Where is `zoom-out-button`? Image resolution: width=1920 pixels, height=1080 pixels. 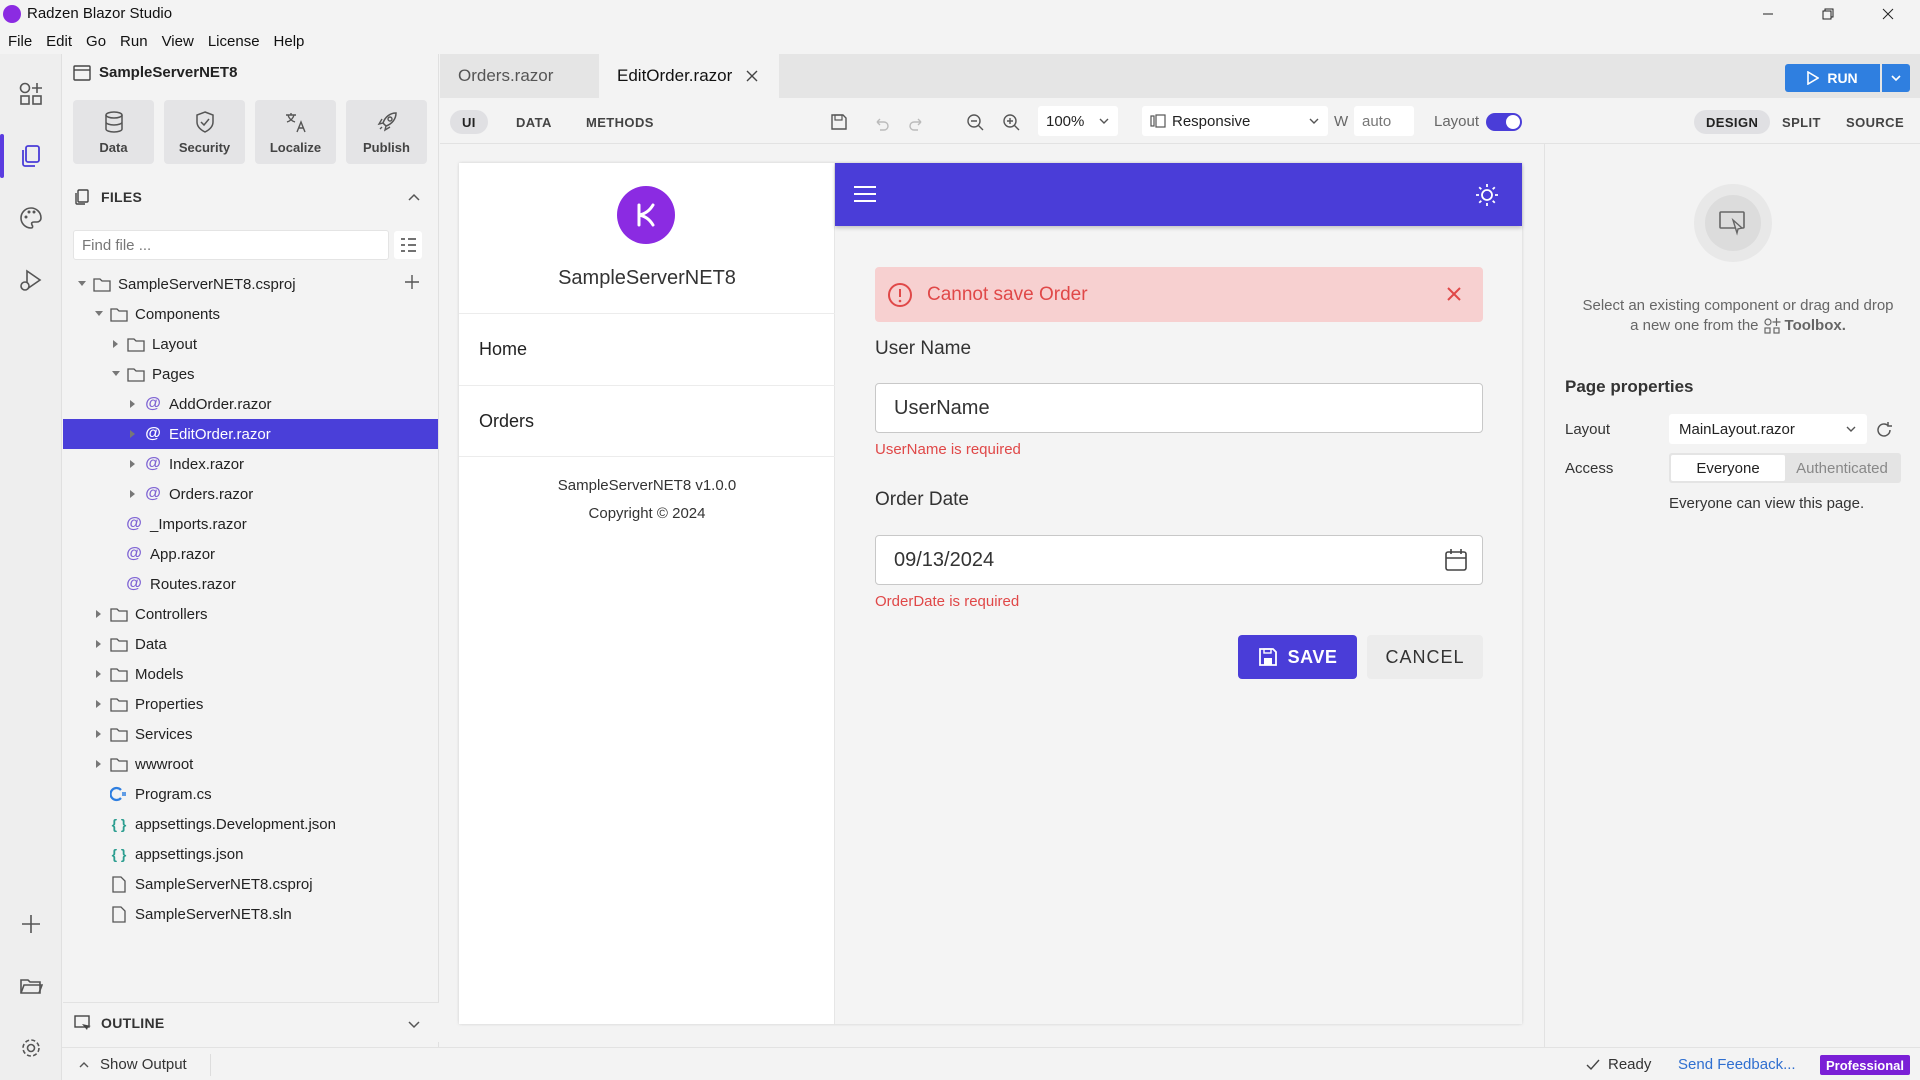 zoom-out-button is located at coordinates (975, 122).